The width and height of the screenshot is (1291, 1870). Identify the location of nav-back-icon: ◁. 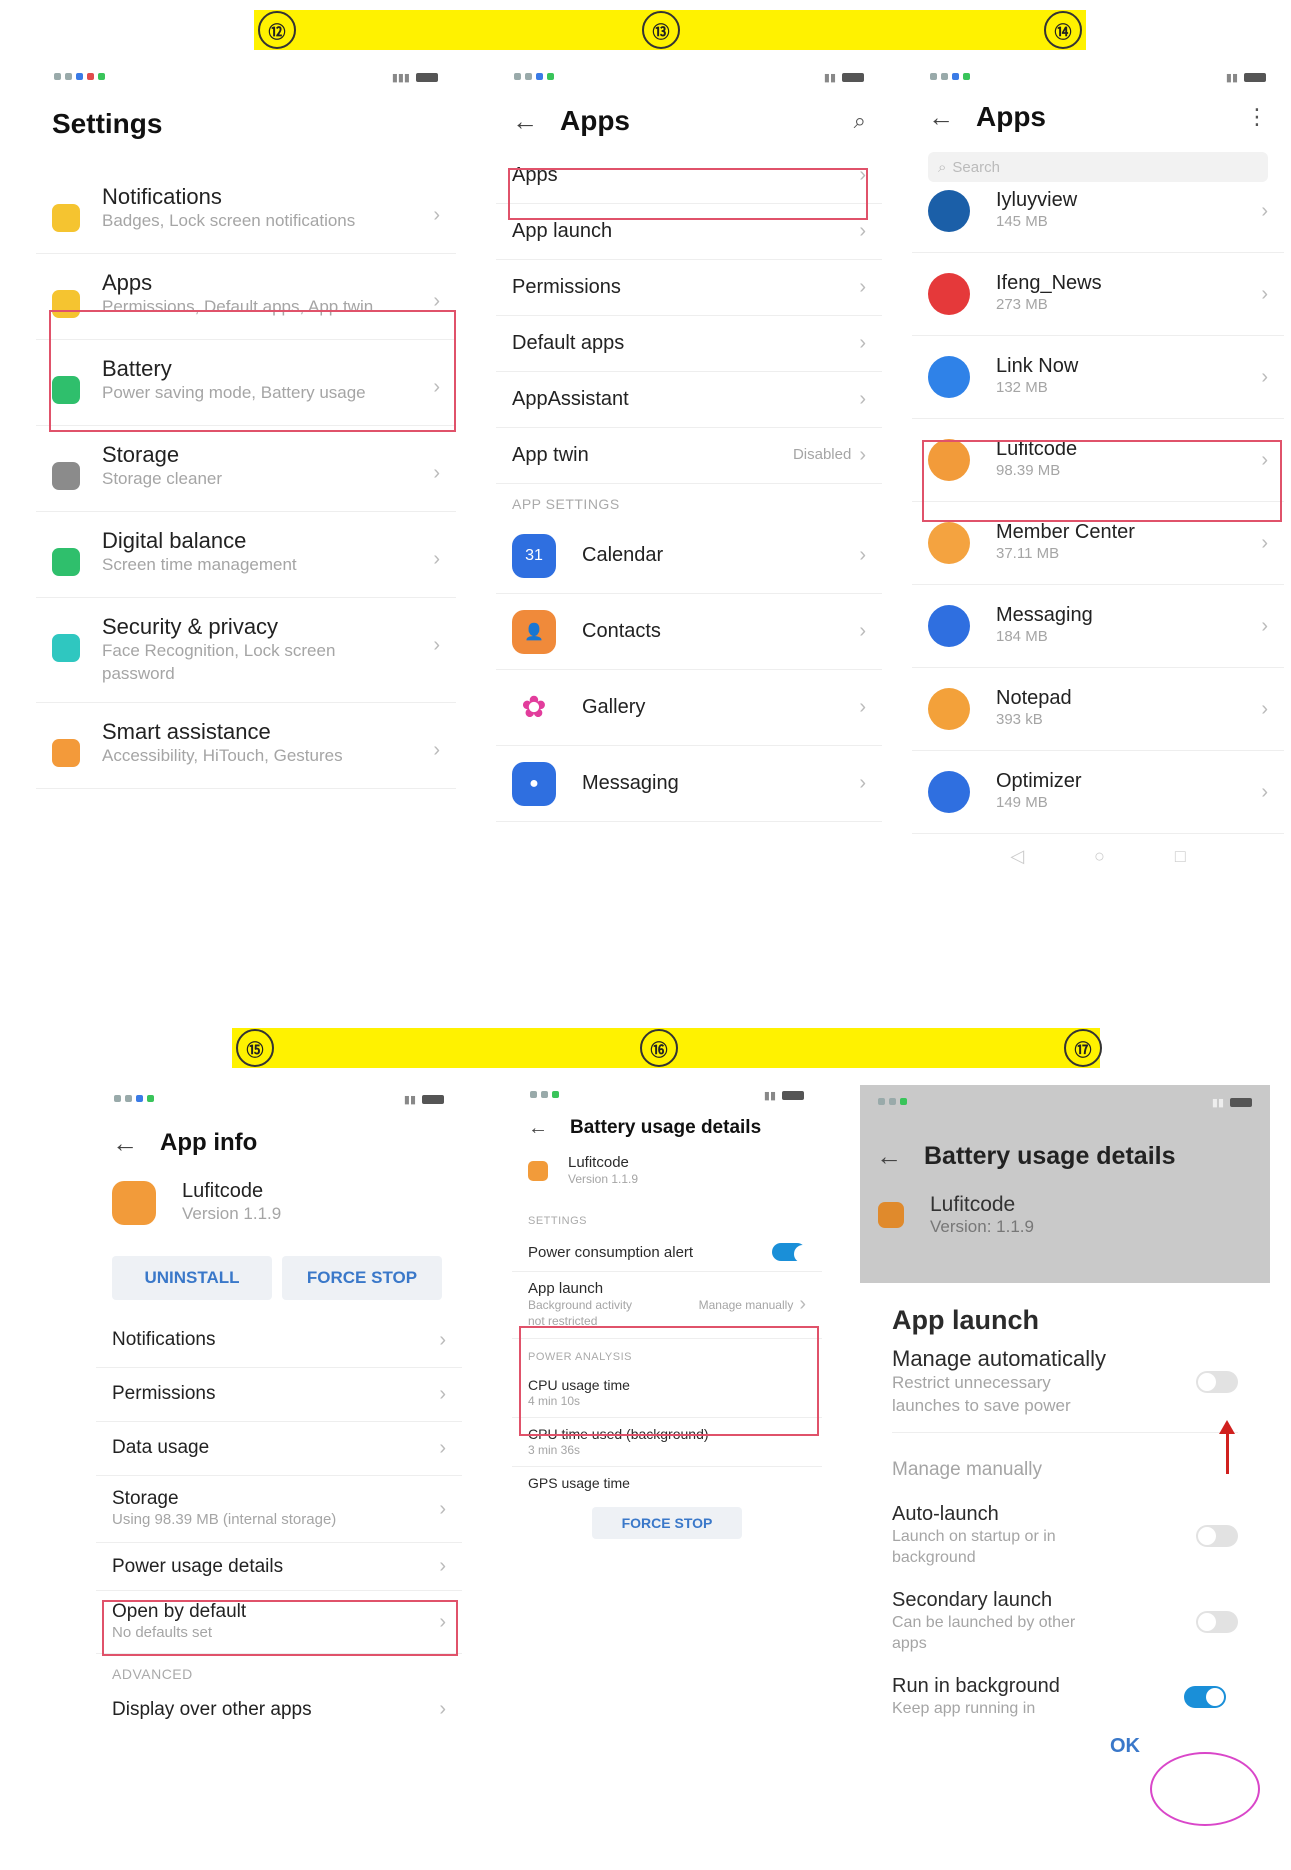
(1017, 856).